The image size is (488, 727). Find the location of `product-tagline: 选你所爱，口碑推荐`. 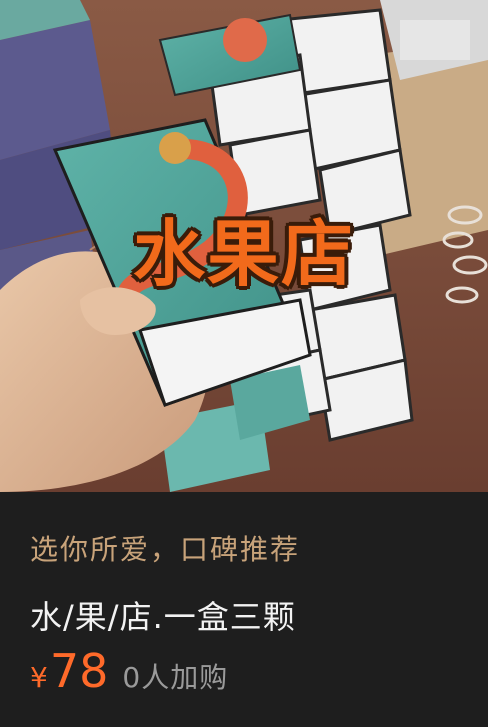

product-tagline: 选你所爱，口碑推荐 is located at coordinates (165, 549).